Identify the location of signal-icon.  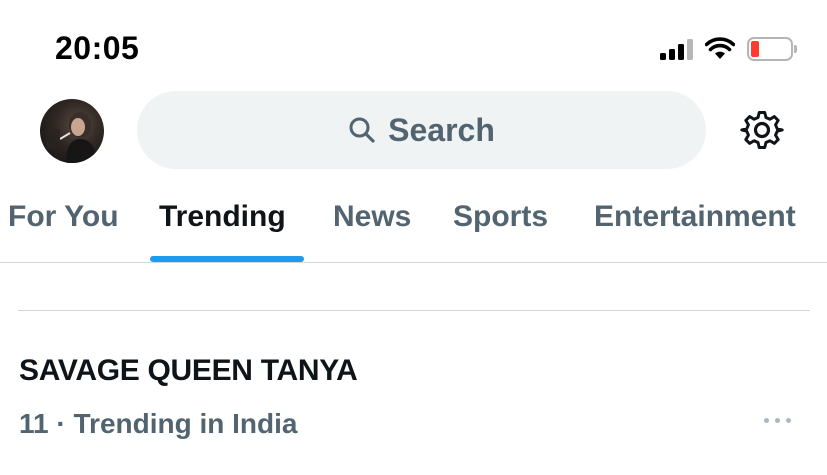
(676, 49).